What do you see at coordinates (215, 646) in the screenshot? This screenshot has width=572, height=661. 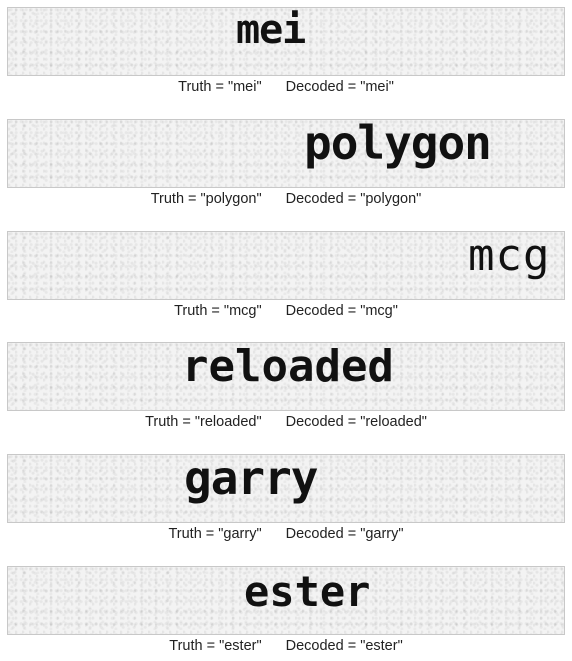 I see `truth-label: Truth = "ester"` at bounding box center [215, 646].